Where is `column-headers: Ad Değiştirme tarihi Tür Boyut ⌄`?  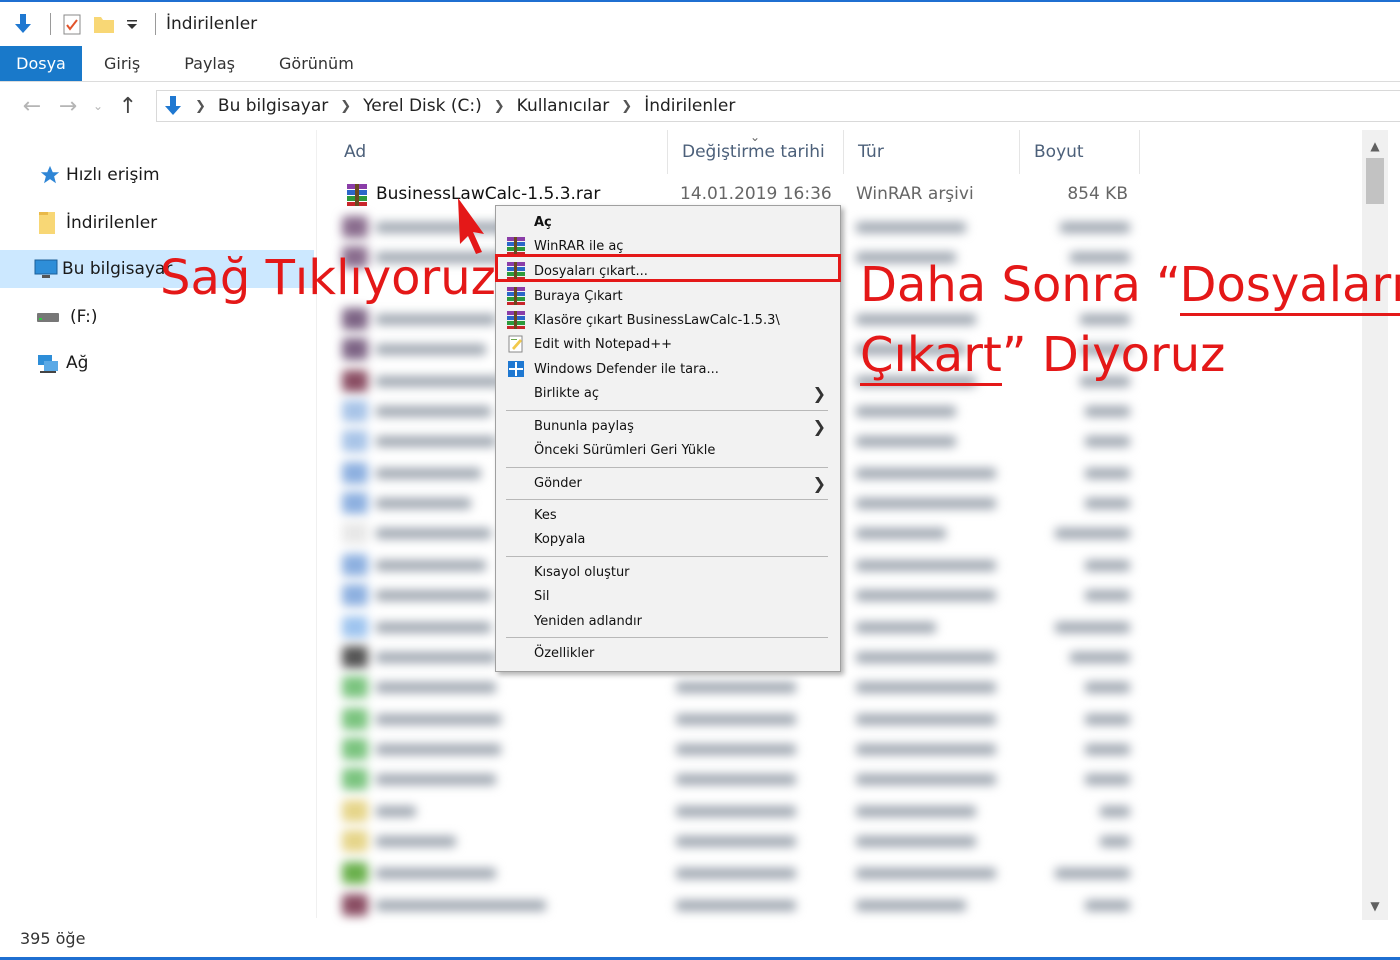 column-headers: Ad Değiştirme tarihi Tür Boyut ⌄ is located at coordinates (845, 152).